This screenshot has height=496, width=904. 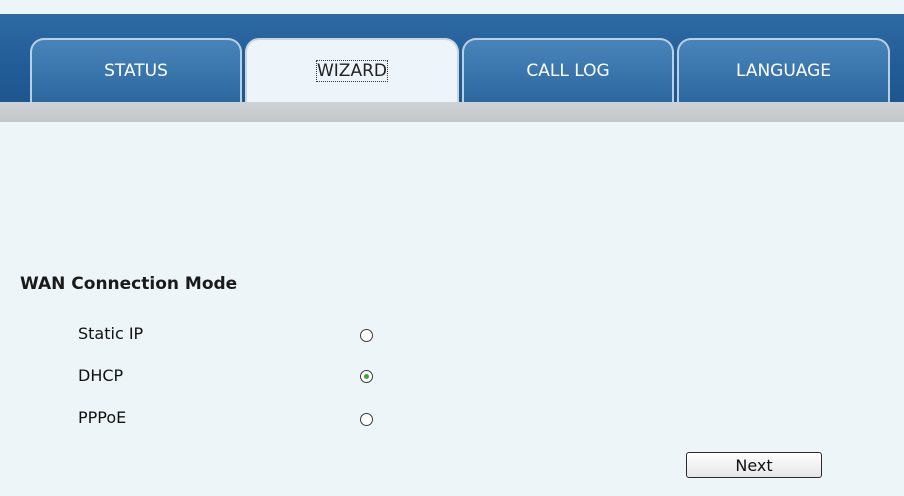 I want to click on static-ip-label: Static IP, so click(x=111, y=333).